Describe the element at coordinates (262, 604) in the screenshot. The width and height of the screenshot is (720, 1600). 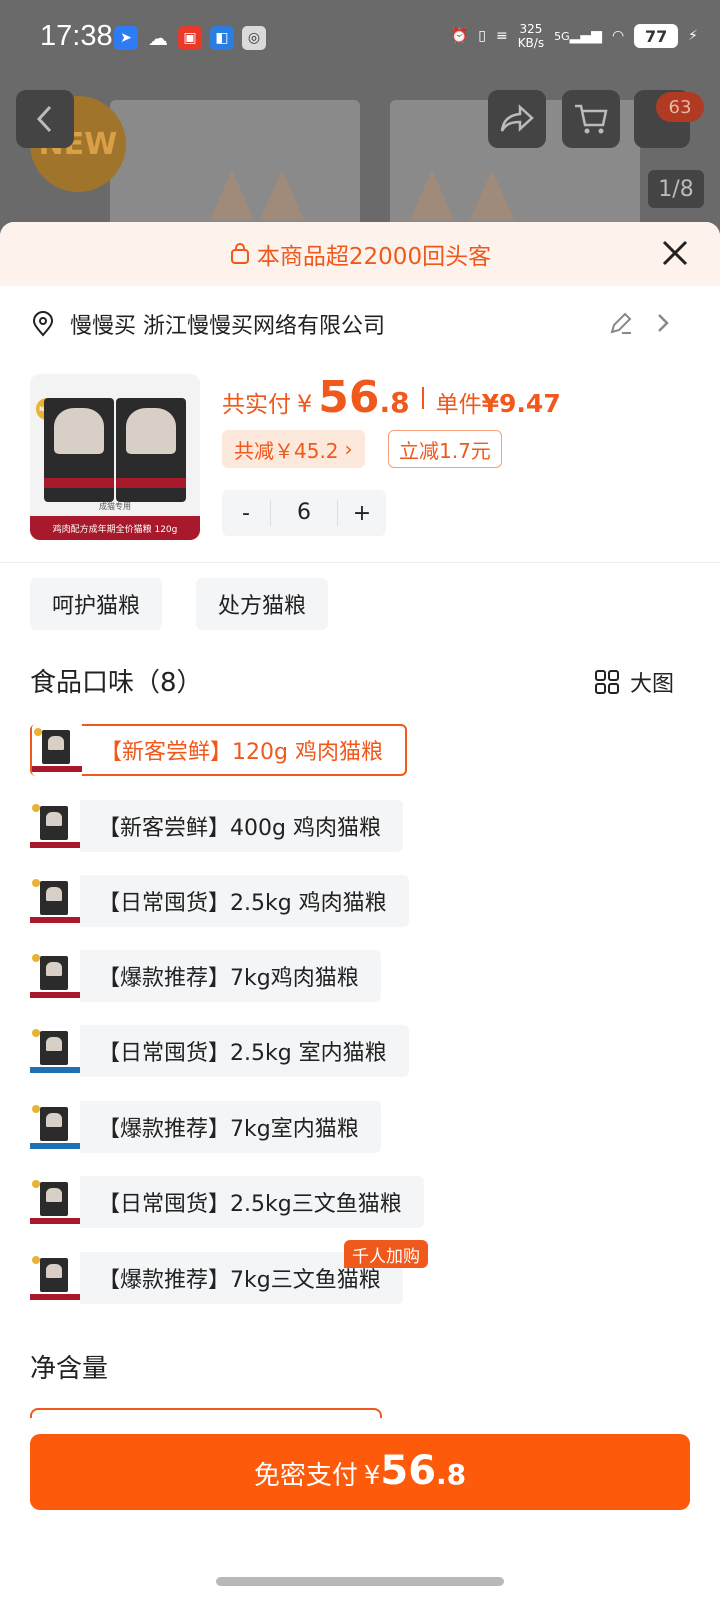
I see `category-chip-prescription: 处方猫粮` at that location.